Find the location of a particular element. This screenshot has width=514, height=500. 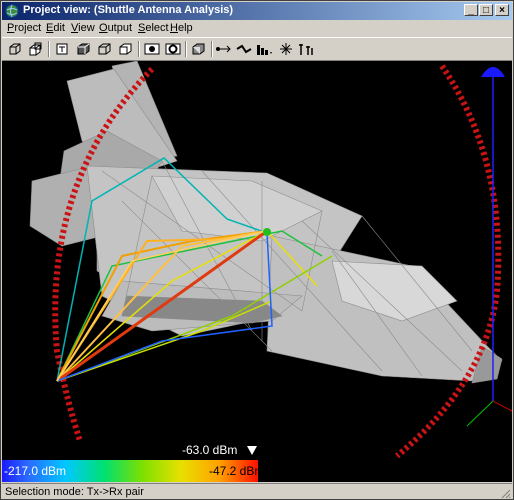

bar-chart-icon is located at coordinates (264, 49).